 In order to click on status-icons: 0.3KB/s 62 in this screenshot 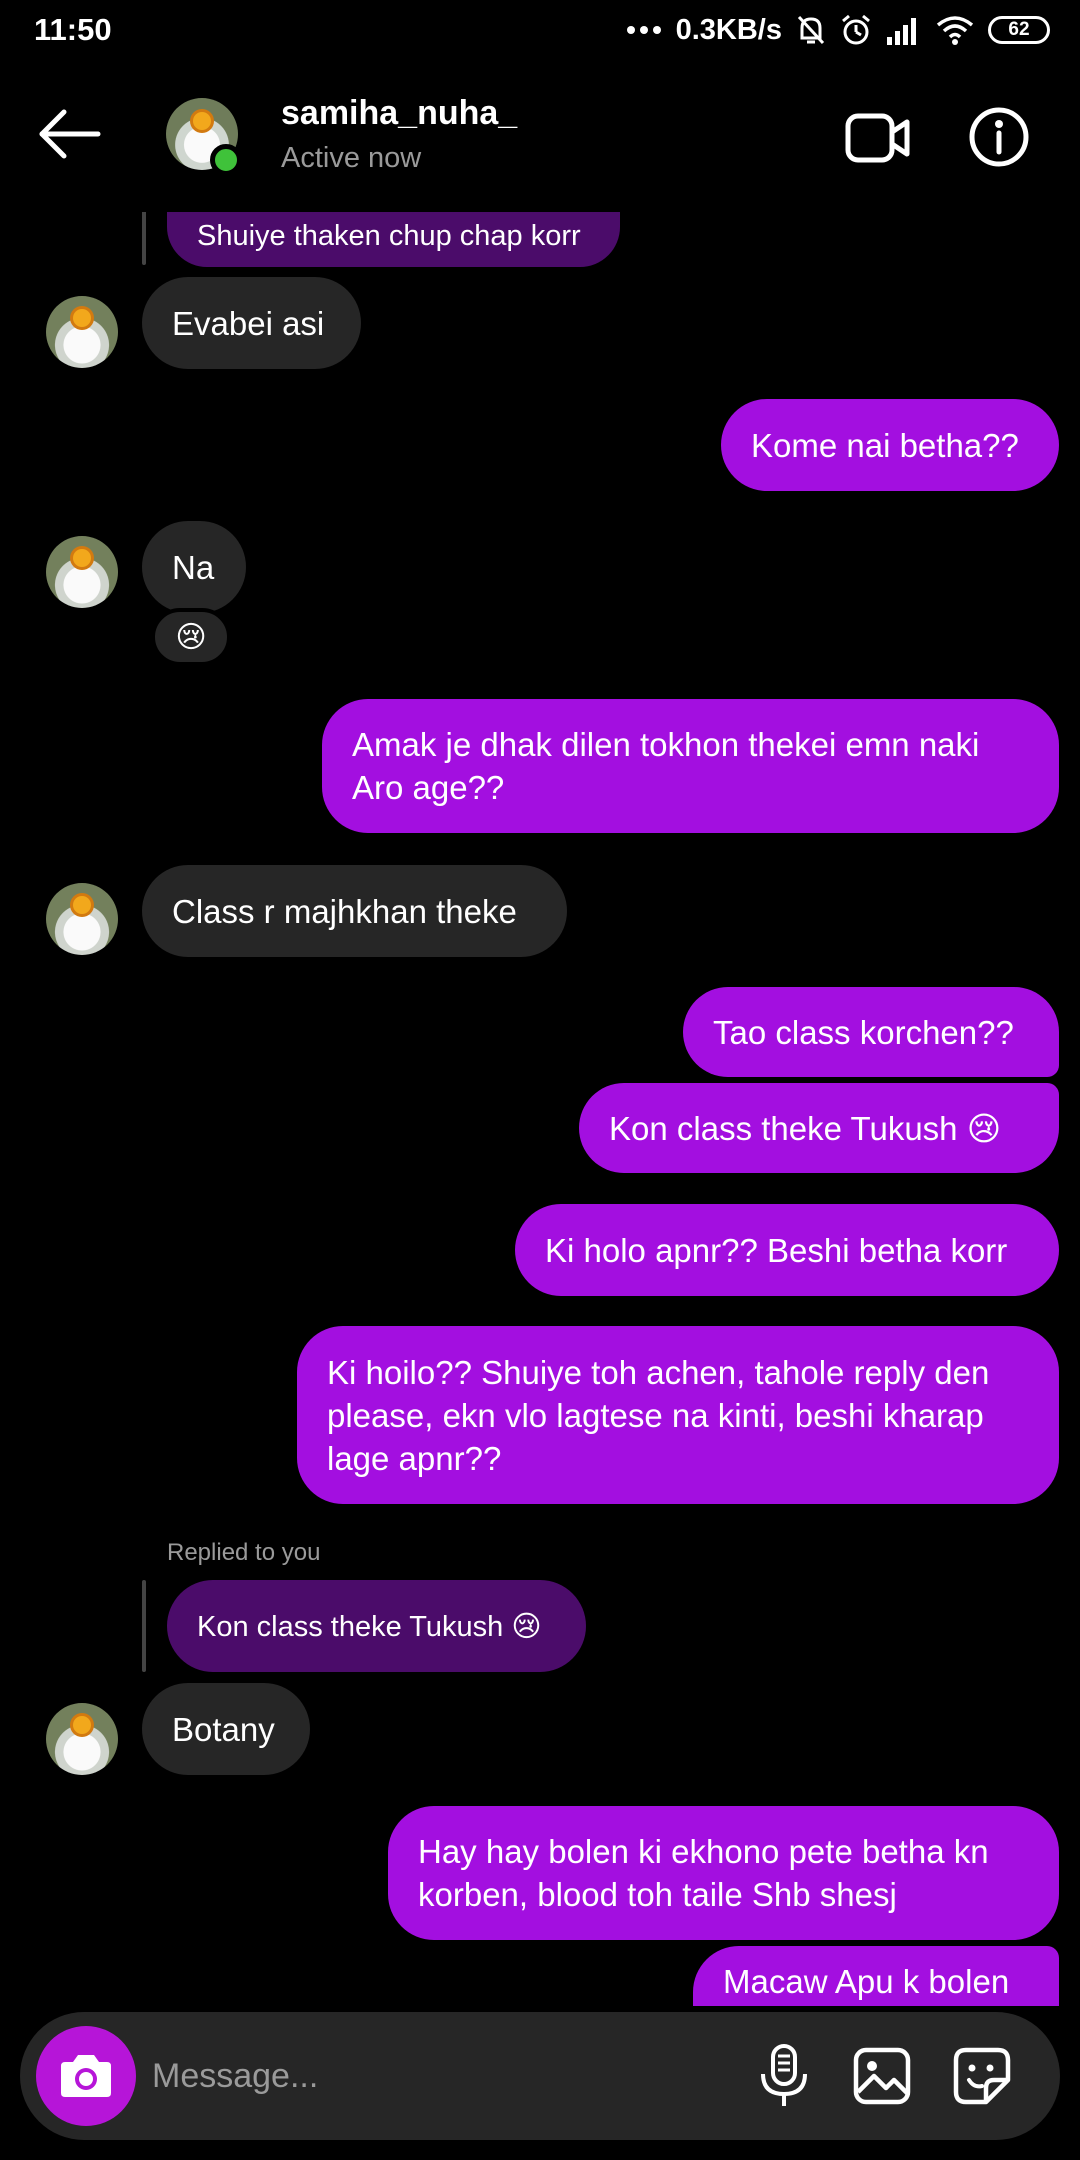, I will do `click(838, 30)`.